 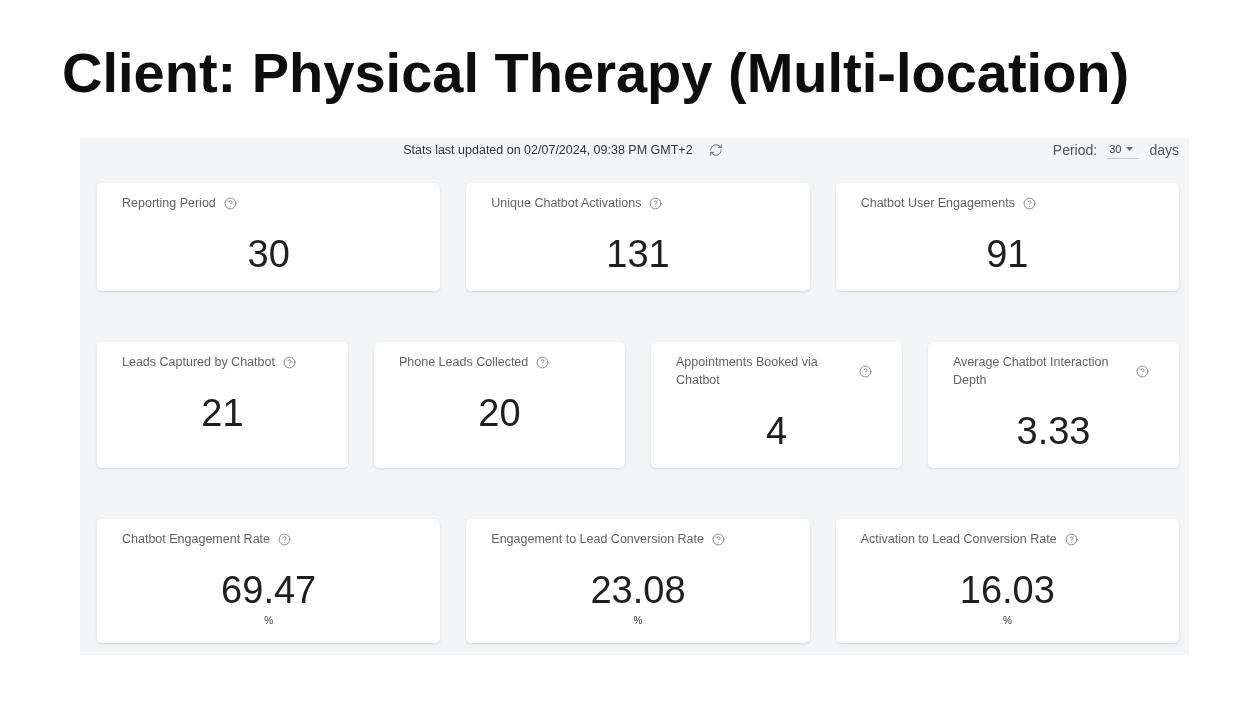 I want to click on metric-value: 30, so click(x=268, y=254).